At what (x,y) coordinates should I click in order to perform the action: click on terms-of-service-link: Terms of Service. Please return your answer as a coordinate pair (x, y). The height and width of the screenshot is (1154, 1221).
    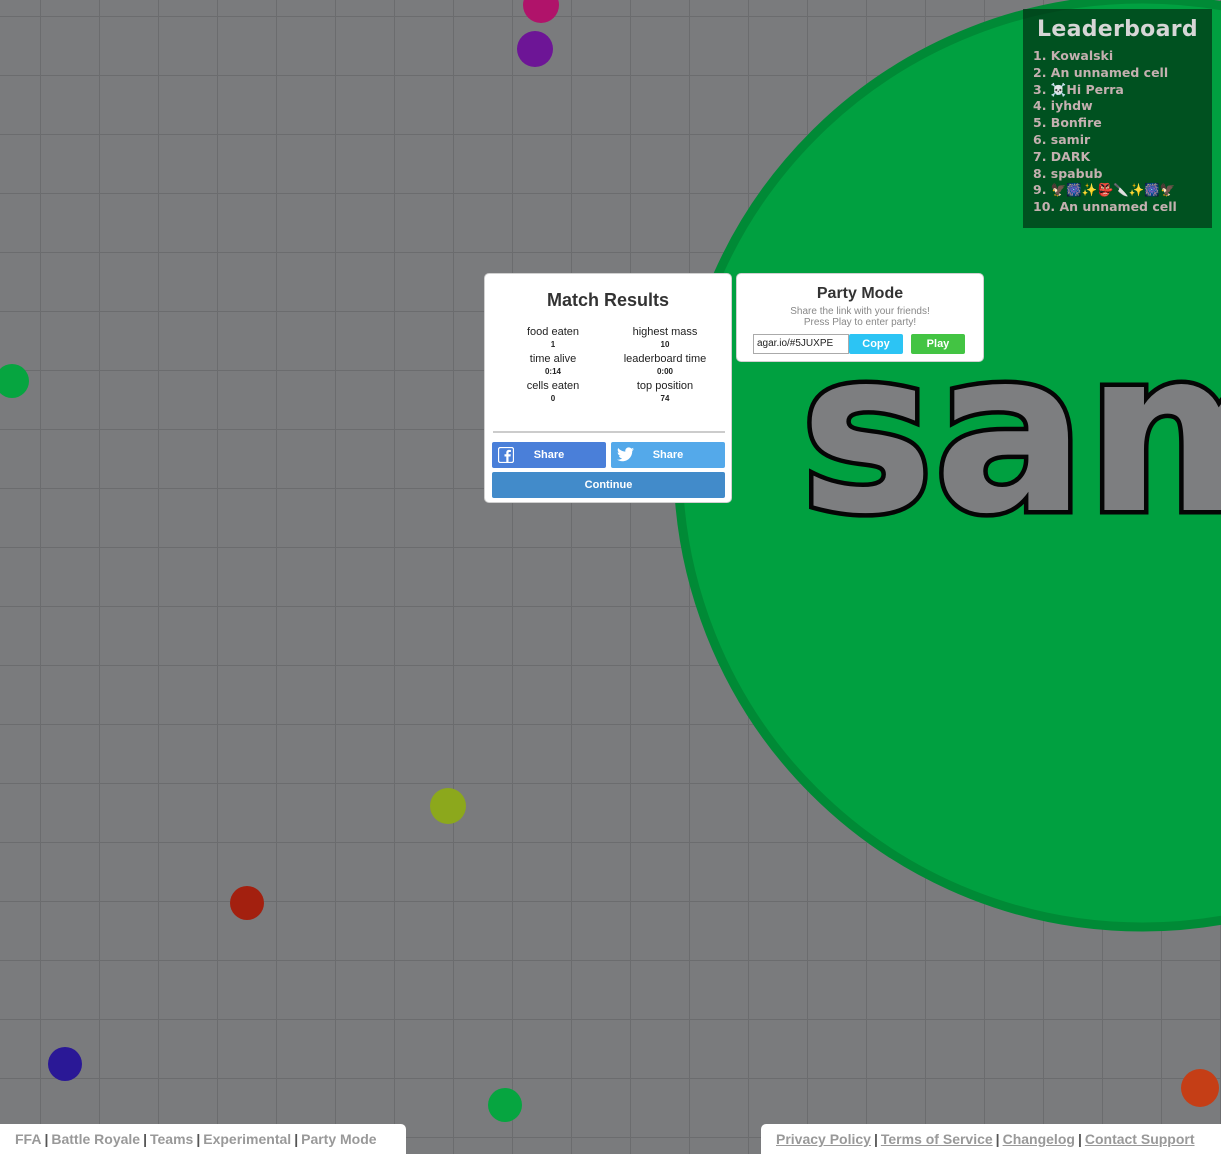
    Looking at the image, I should click on (937, 1139).